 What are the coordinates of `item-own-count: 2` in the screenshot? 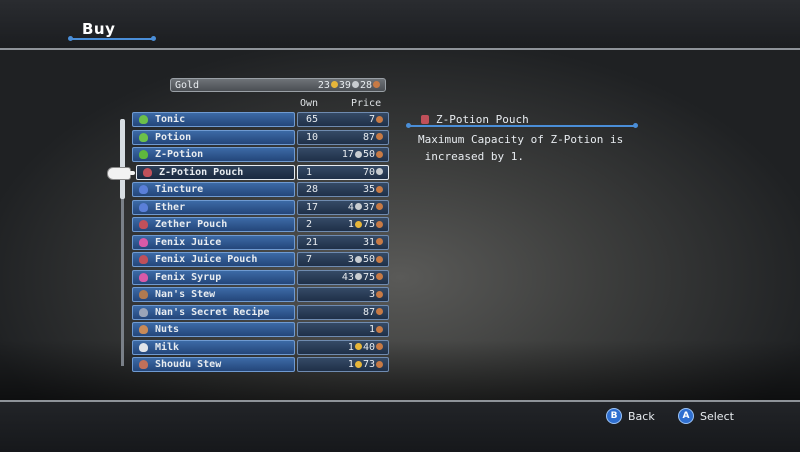 It's located at (309, 224).